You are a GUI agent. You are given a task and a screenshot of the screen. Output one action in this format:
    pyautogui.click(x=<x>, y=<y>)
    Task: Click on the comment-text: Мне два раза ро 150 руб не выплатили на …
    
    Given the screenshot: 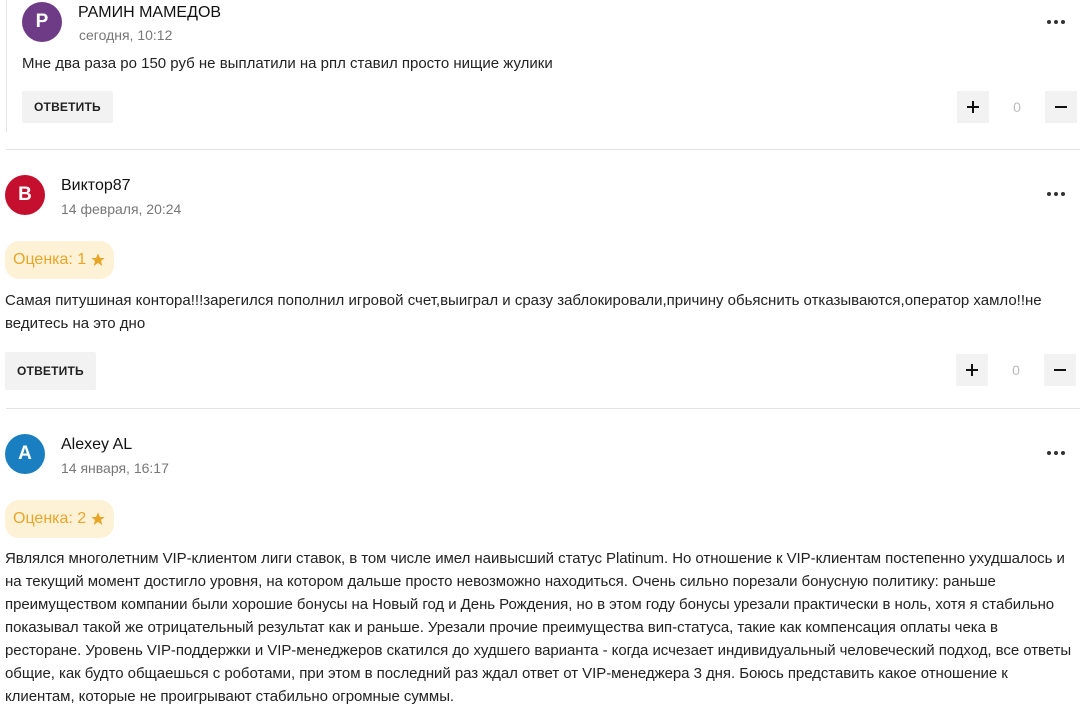 What is the action you would take?
    pyautogui.click(x=287, y=63)
    